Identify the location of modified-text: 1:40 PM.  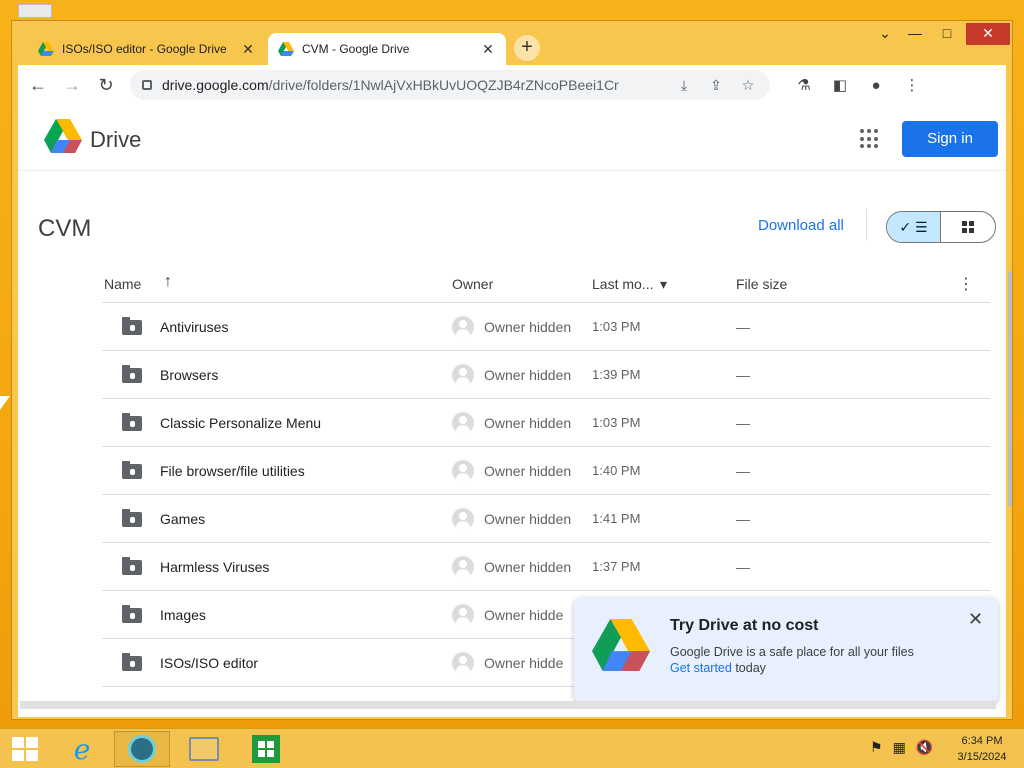
(616, 470).